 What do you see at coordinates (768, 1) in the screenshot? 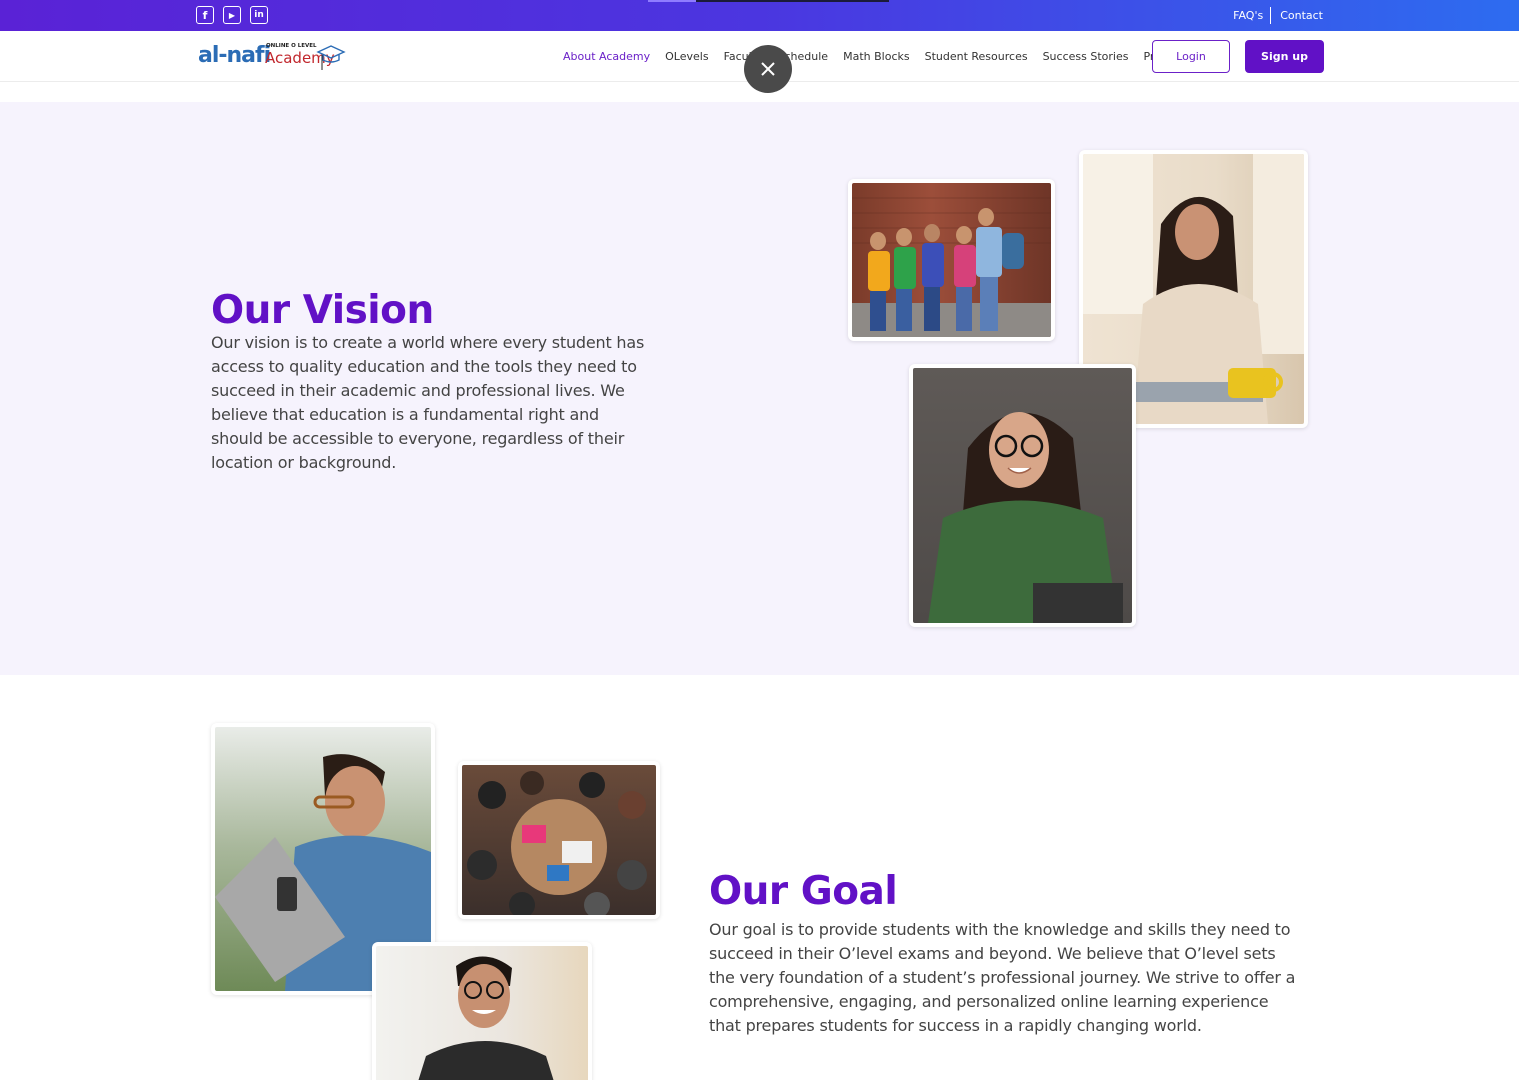
I see `page-load-progress` at bounding box center [768, 1].